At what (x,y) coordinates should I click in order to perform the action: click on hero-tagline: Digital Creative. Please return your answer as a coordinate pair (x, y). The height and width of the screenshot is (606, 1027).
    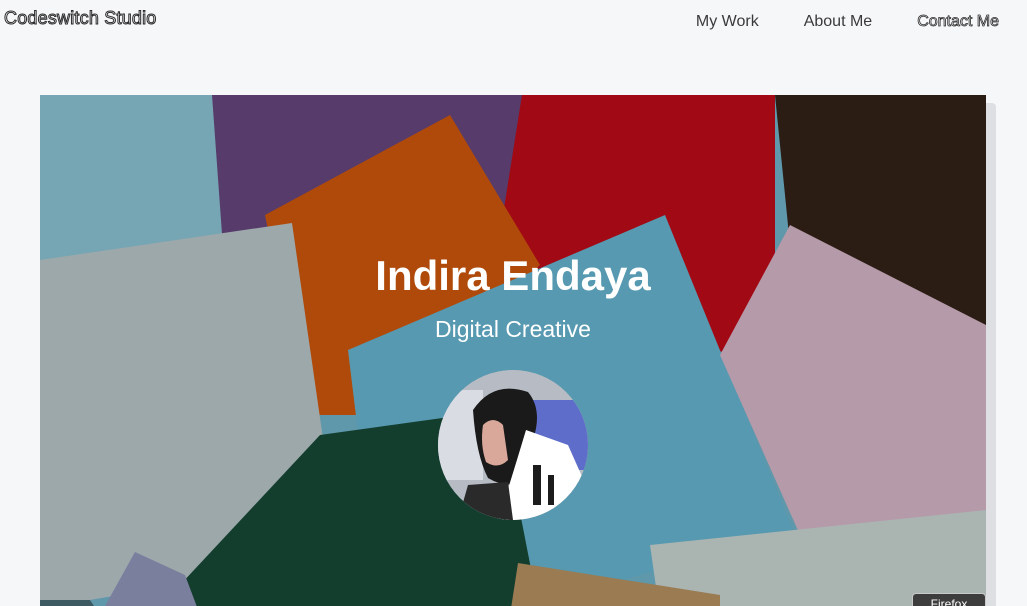
    Looking at the image, I should click on (513, 329).